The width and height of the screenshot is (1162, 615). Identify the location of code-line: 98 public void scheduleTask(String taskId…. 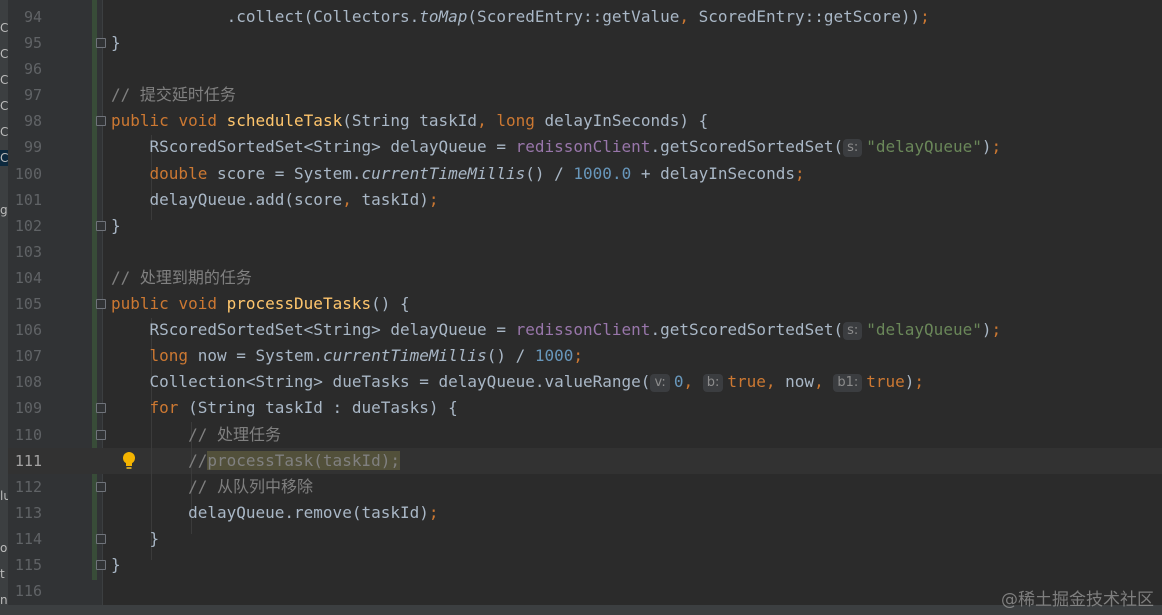
(581, 121).